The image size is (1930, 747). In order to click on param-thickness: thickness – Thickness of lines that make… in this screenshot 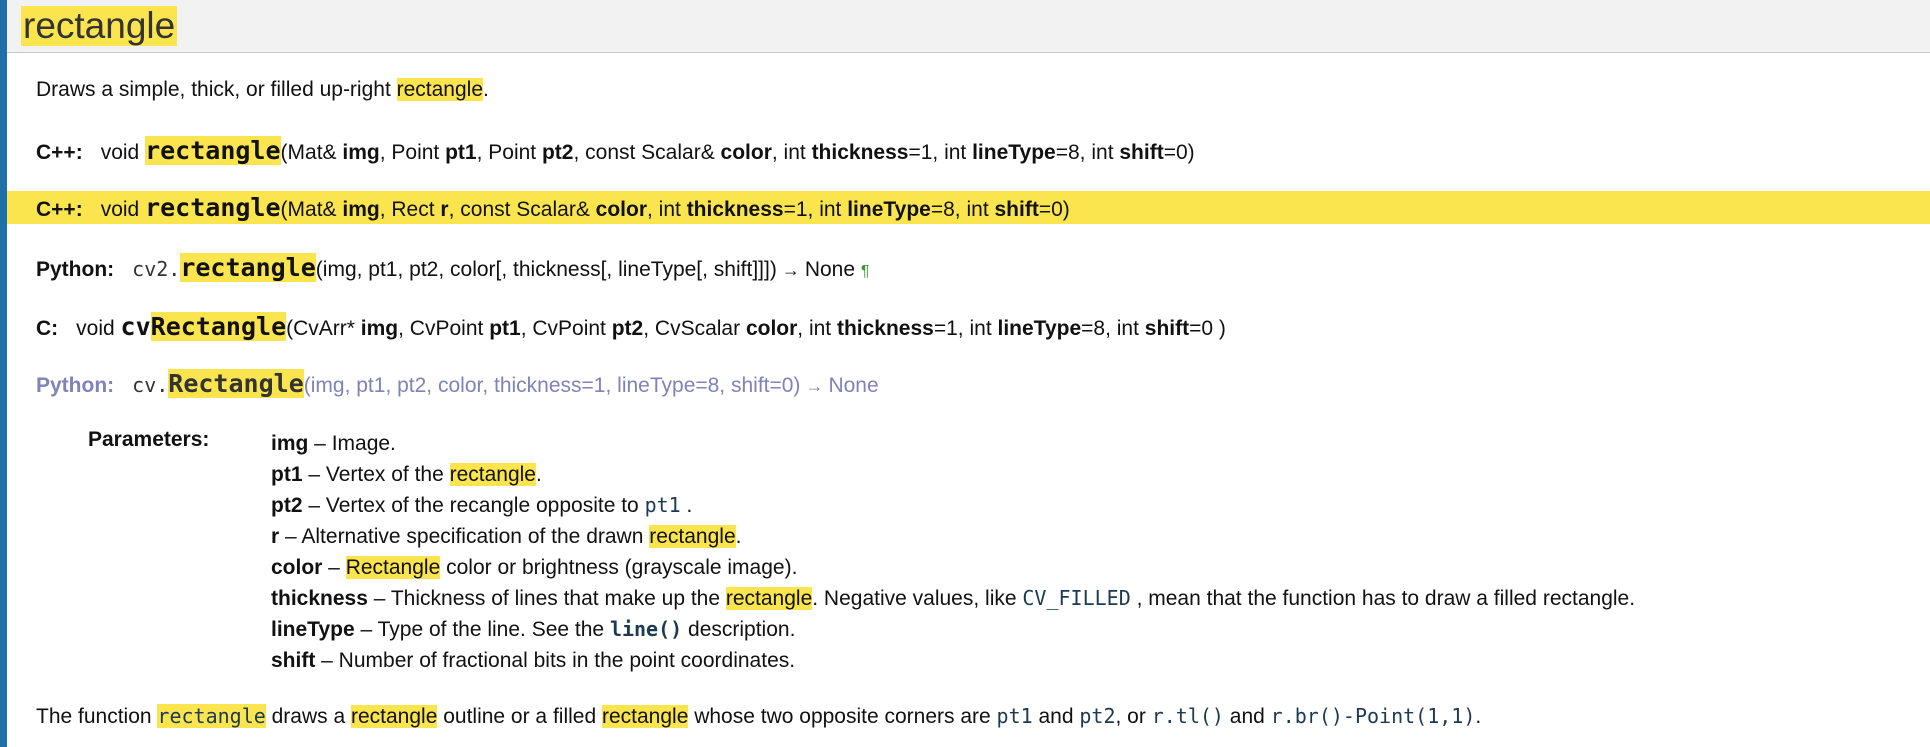, I will do `click(953, 598)`.